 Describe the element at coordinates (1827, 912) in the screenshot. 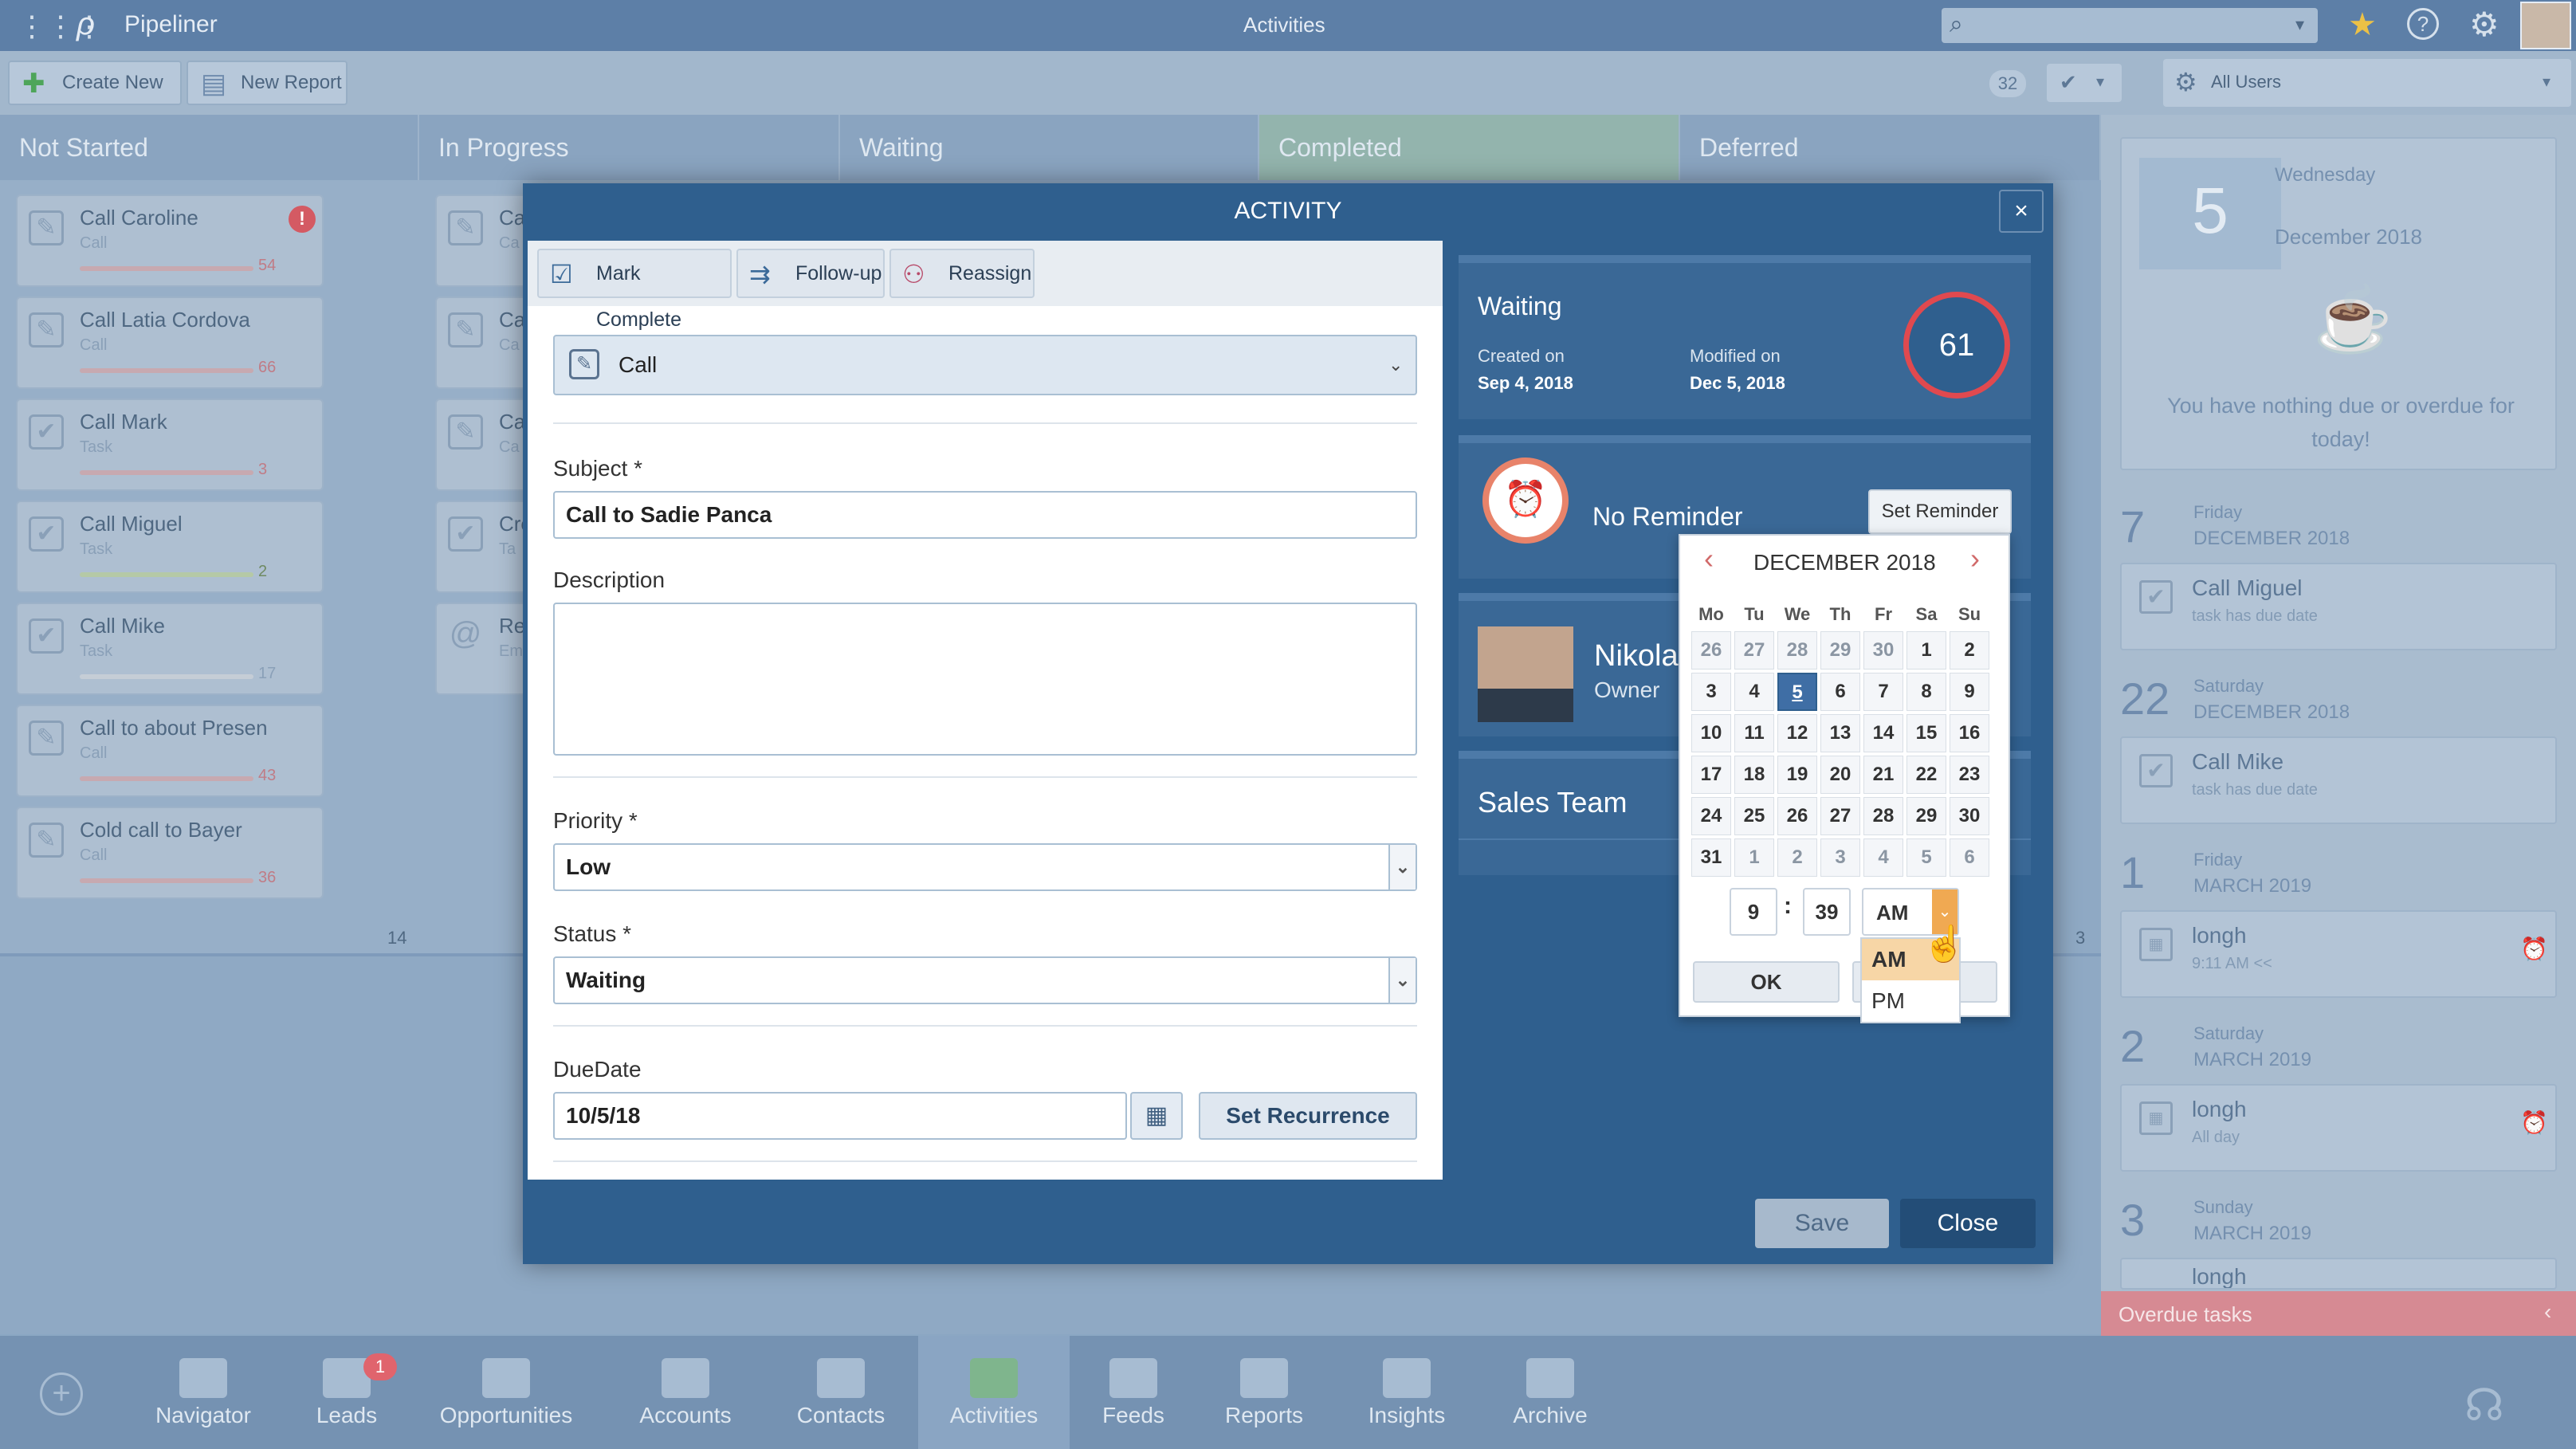

I see `minute-input: 39` at that location.